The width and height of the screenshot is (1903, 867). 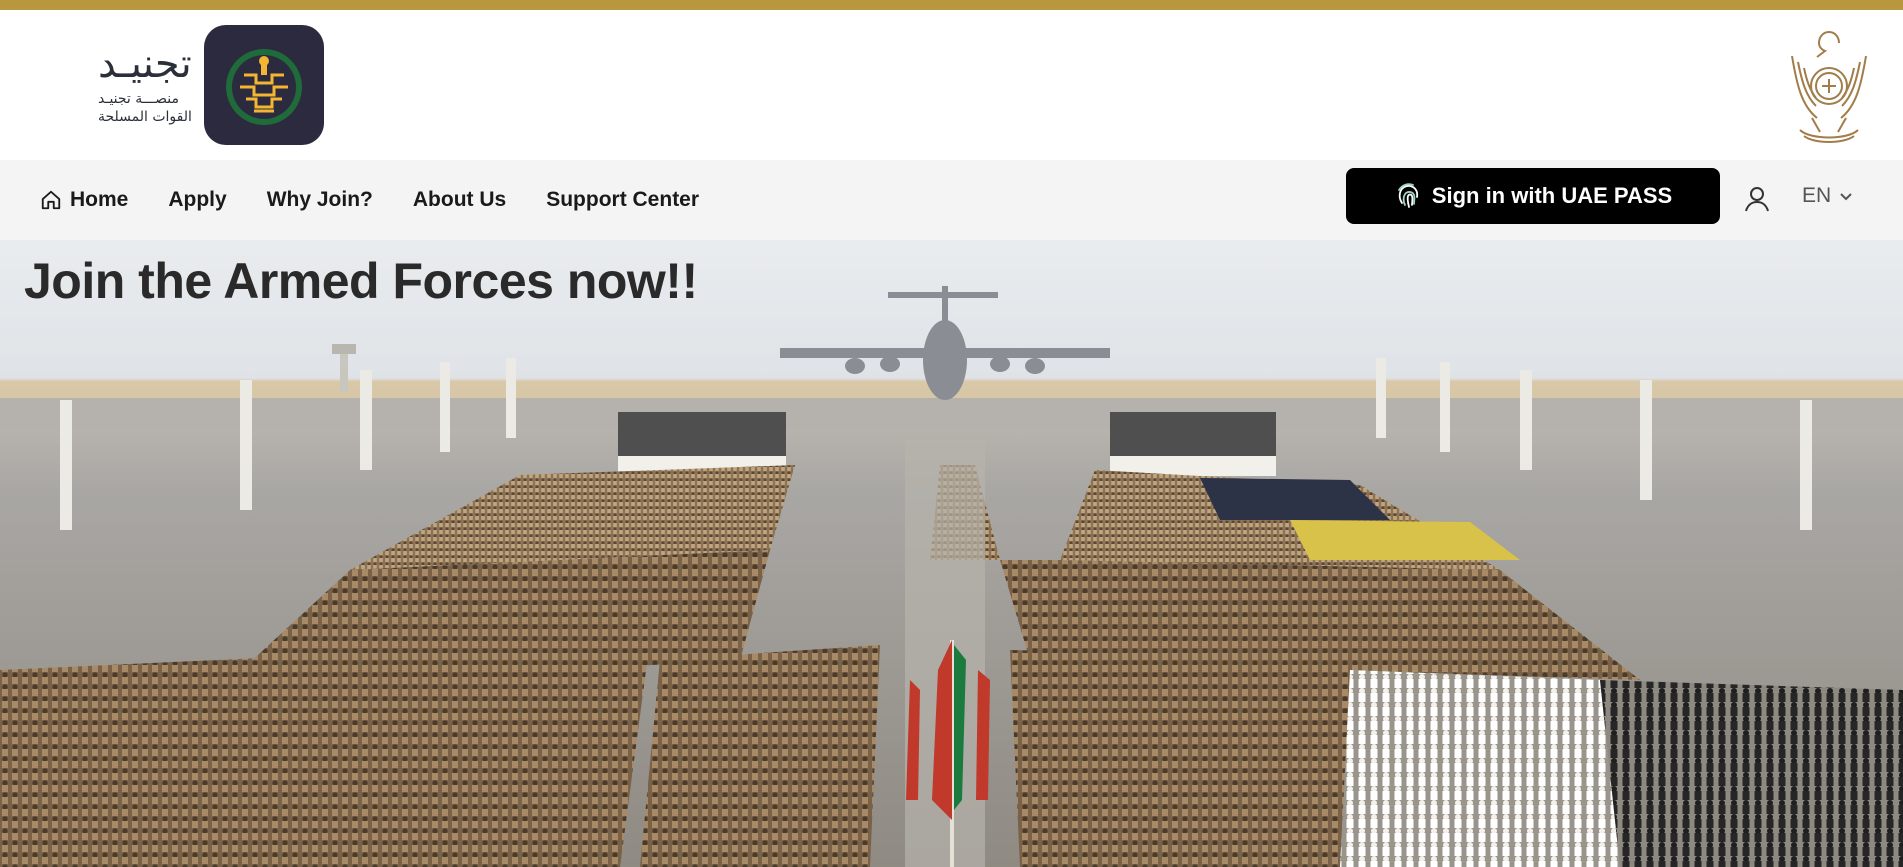 I want to click on nav-item-about-us: About Us, so click(x=459, y=200).